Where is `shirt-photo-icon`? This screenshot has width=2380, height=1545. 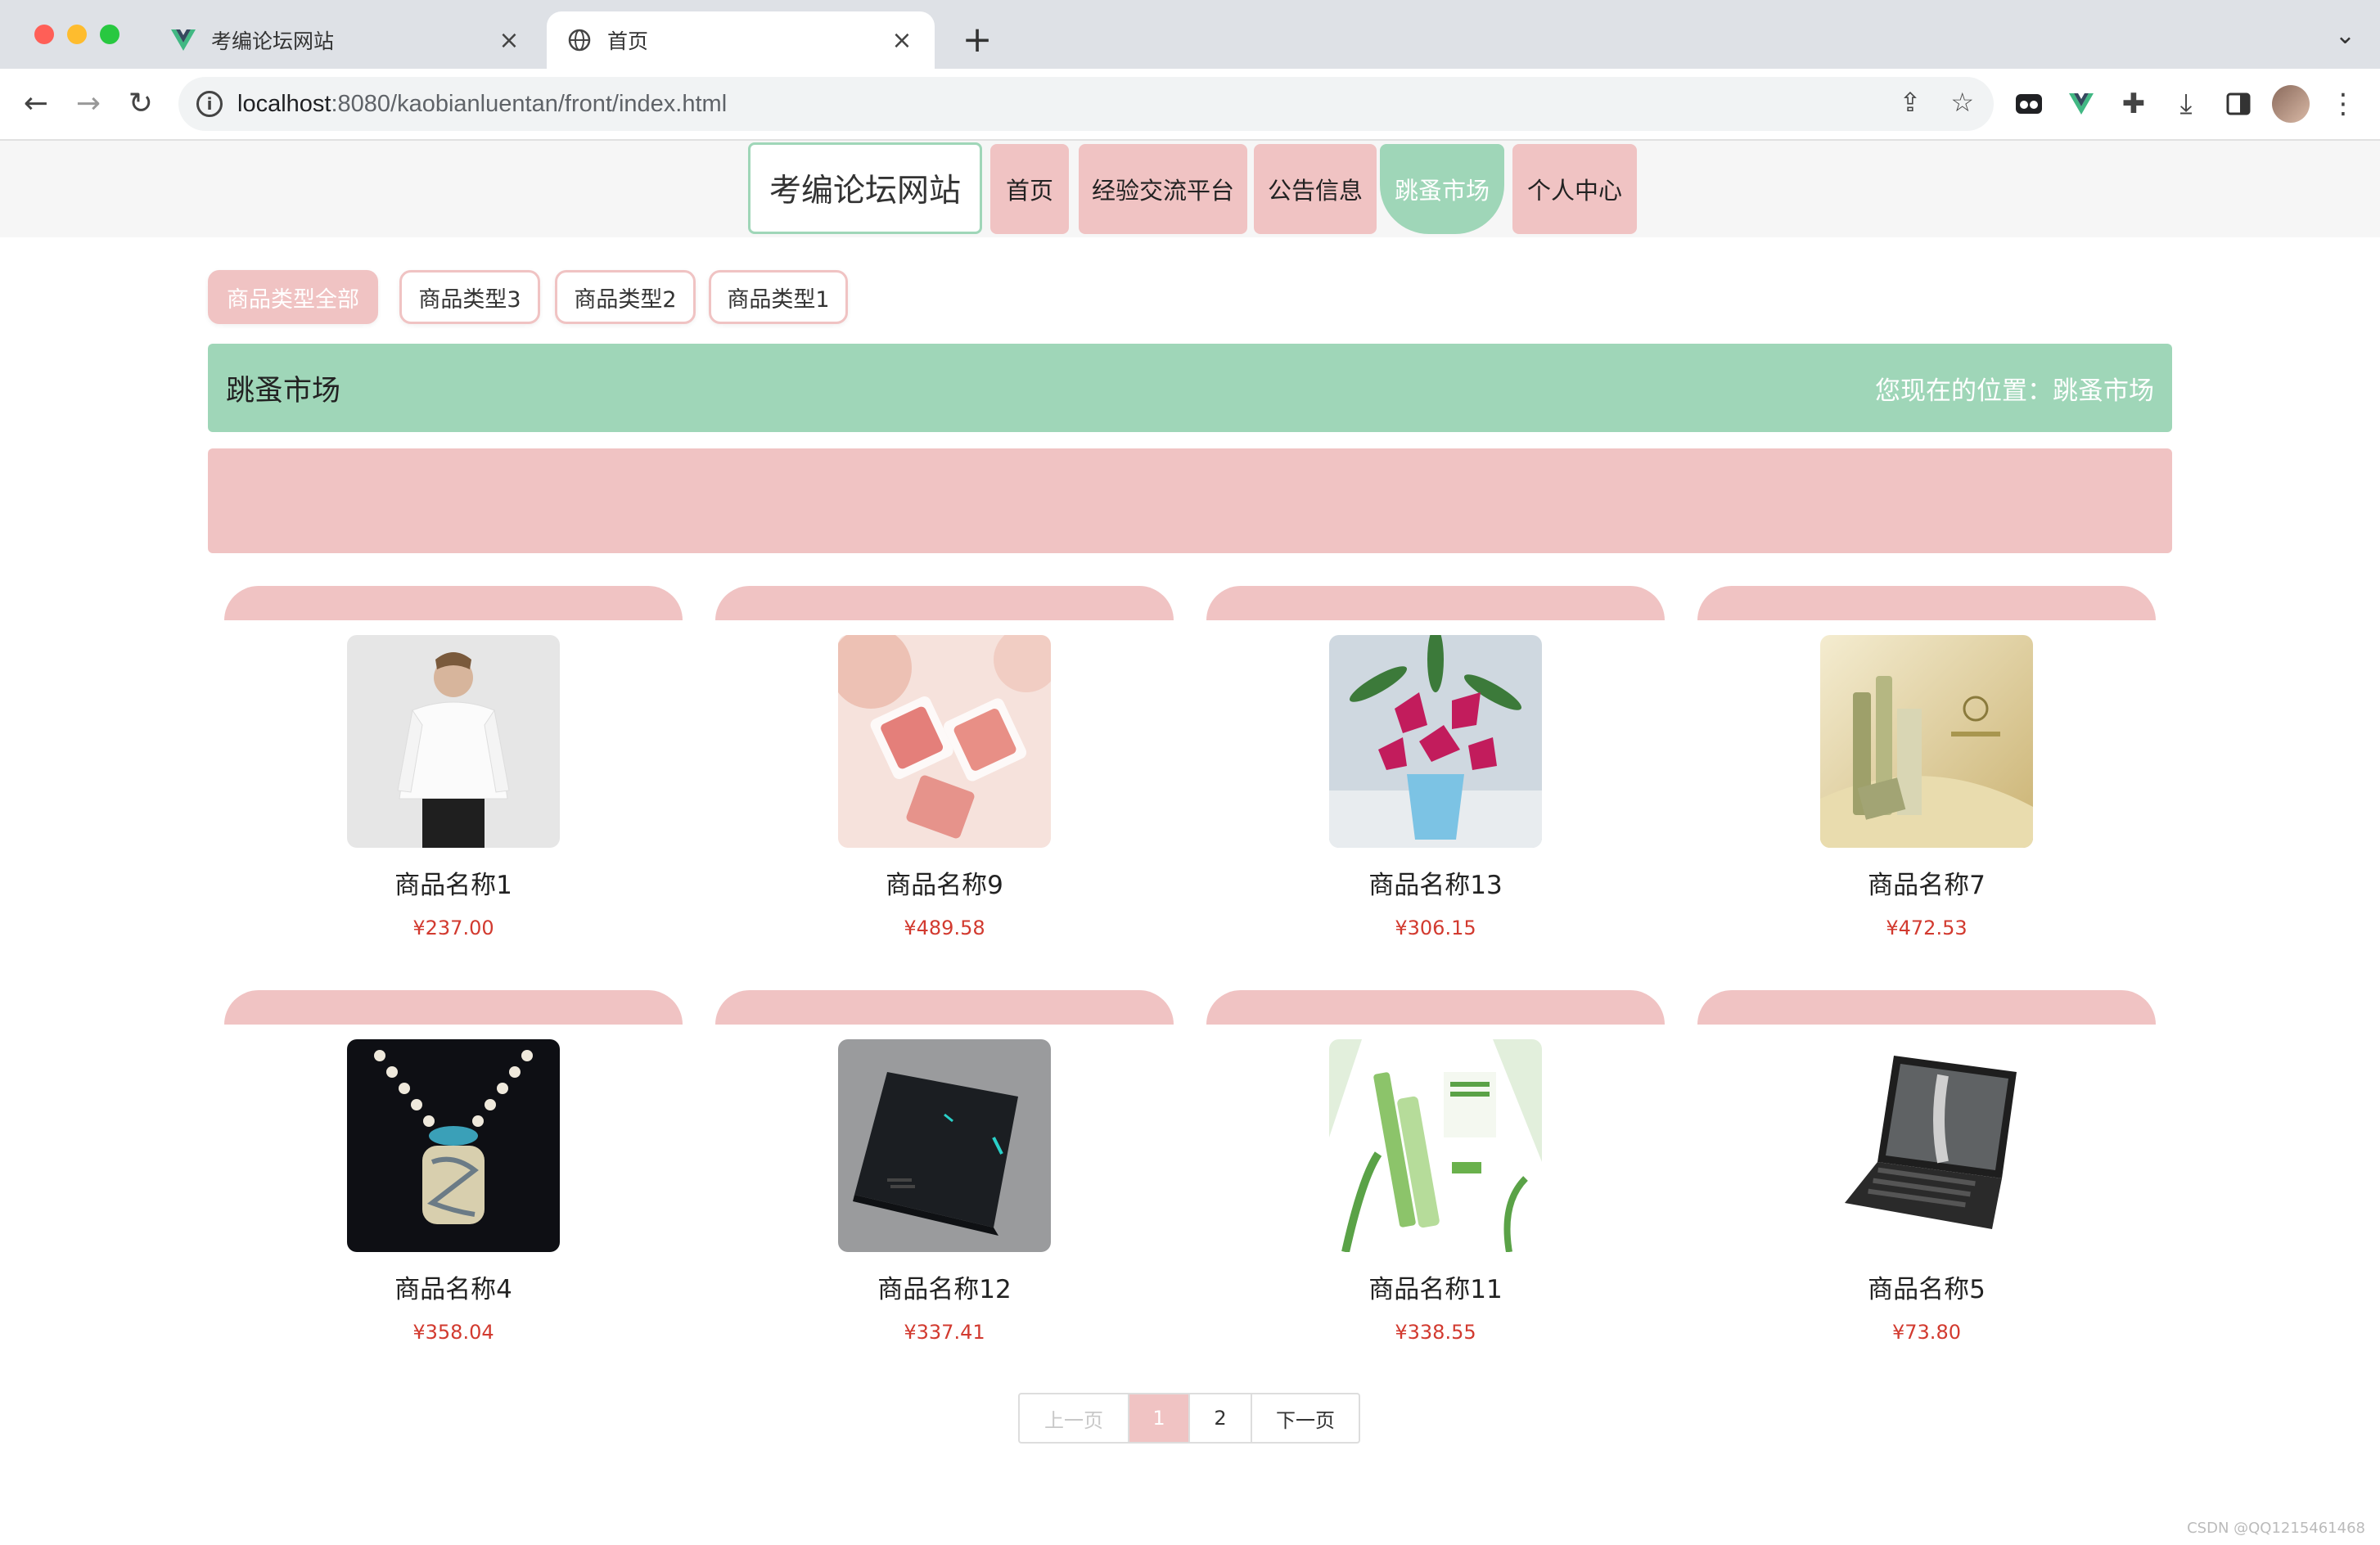
shirt-photo-icon is located at coordinates (454, 741).